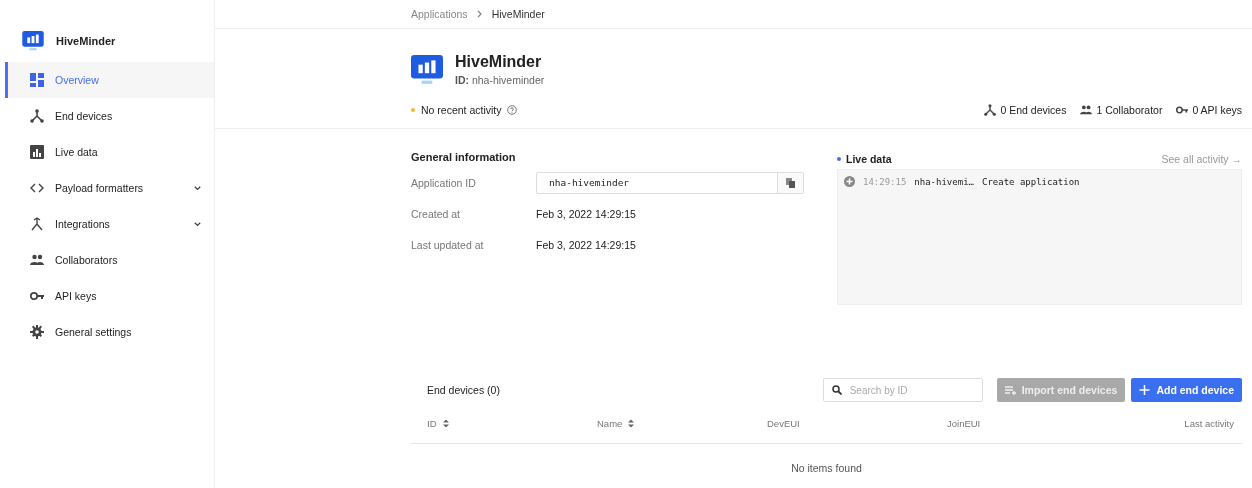 The width and height of the screenshot is (1252, 488). Describe the element at coordinates (1208, 423) in the screenshot. I see `column-header: Last activity` at that location.